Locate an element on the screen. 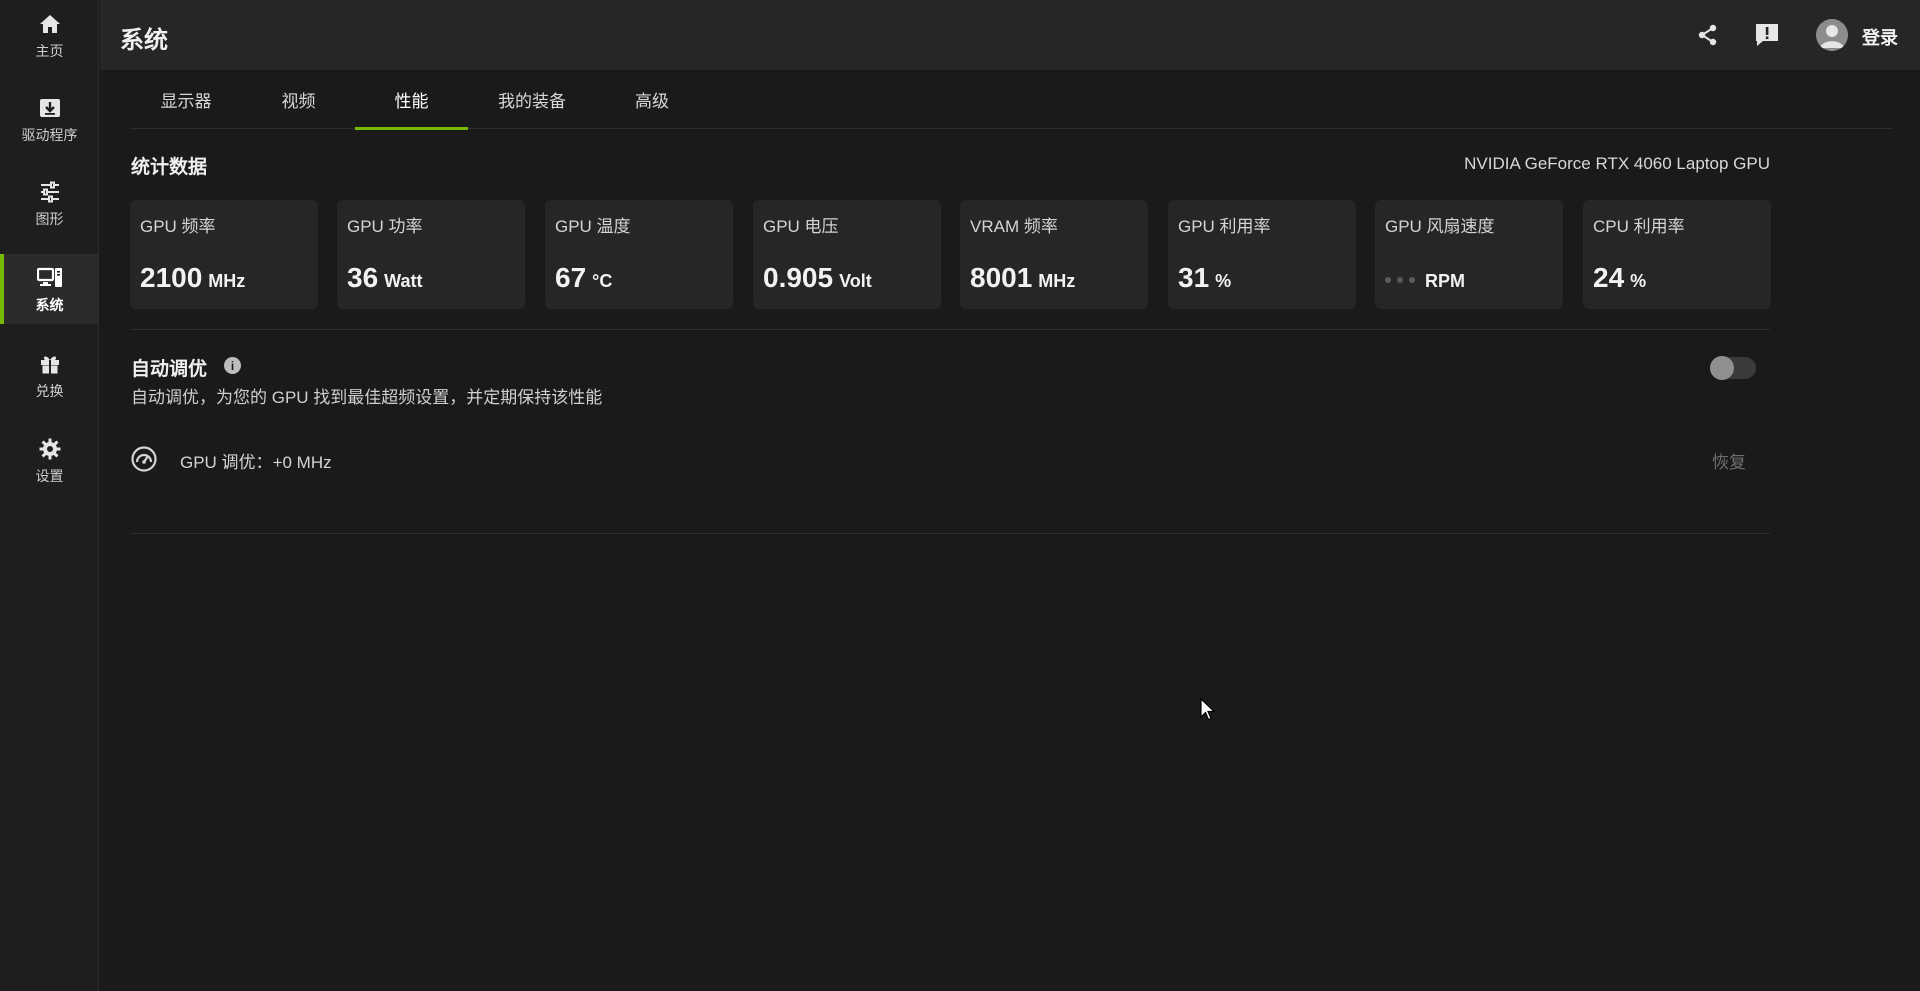 Image resolution: width=1920 pixels, height=991 pixels. restore-button: 恢复 is located at coordinates (1729, 460).